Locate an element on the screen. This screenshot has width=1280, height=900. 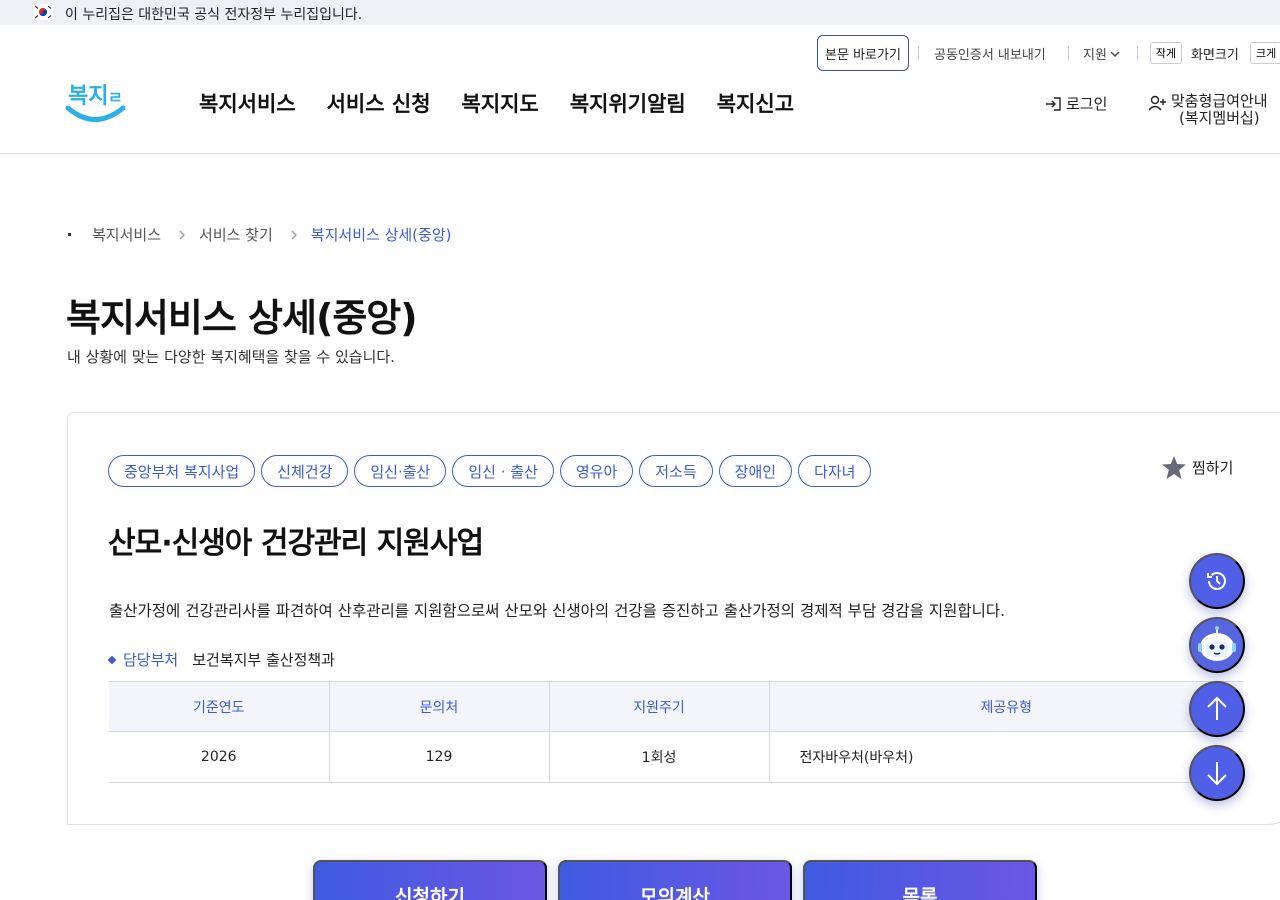
tag-central-ministry: 중앙부처 복지사업 is located at coordinates (182, 471).